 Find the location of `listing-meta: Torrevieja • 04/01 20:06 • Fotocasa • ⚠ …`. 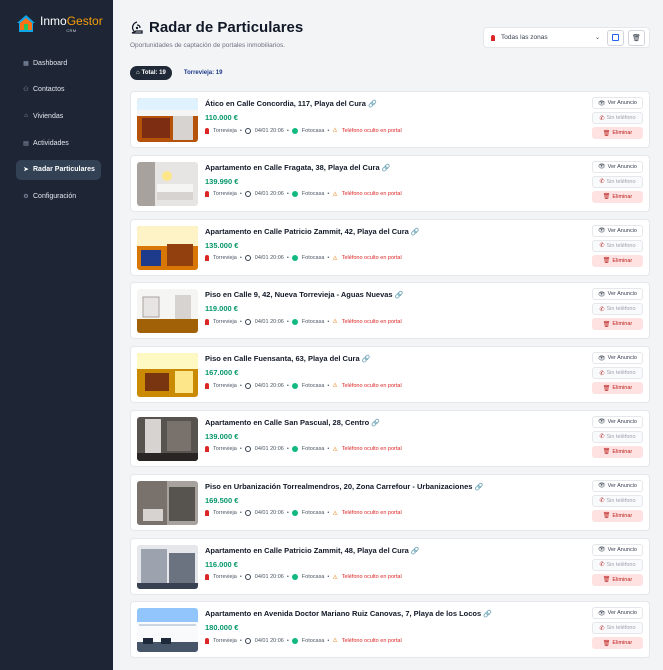

listing-meta: Torrevieja • 04/01 20:06 • Fotocasa • ⚠ … is located at coordinates (303, 385).